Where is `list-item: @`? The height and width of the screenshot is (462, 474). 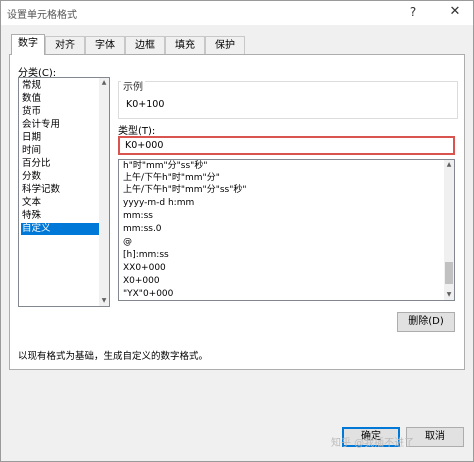
list-item: @ is located at coordinates (127, 242).